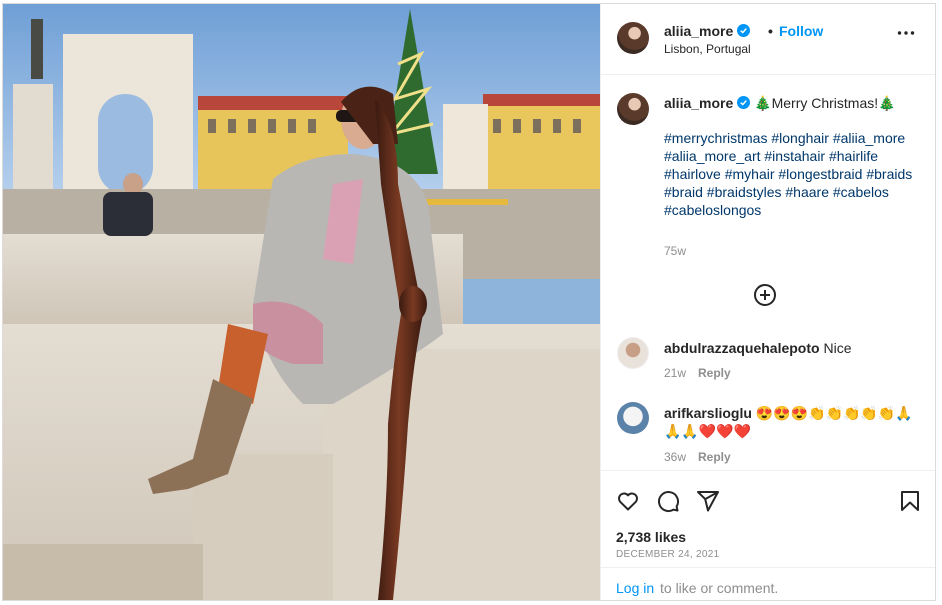  I want to click on comment-time: 21w, so click(675, 373).